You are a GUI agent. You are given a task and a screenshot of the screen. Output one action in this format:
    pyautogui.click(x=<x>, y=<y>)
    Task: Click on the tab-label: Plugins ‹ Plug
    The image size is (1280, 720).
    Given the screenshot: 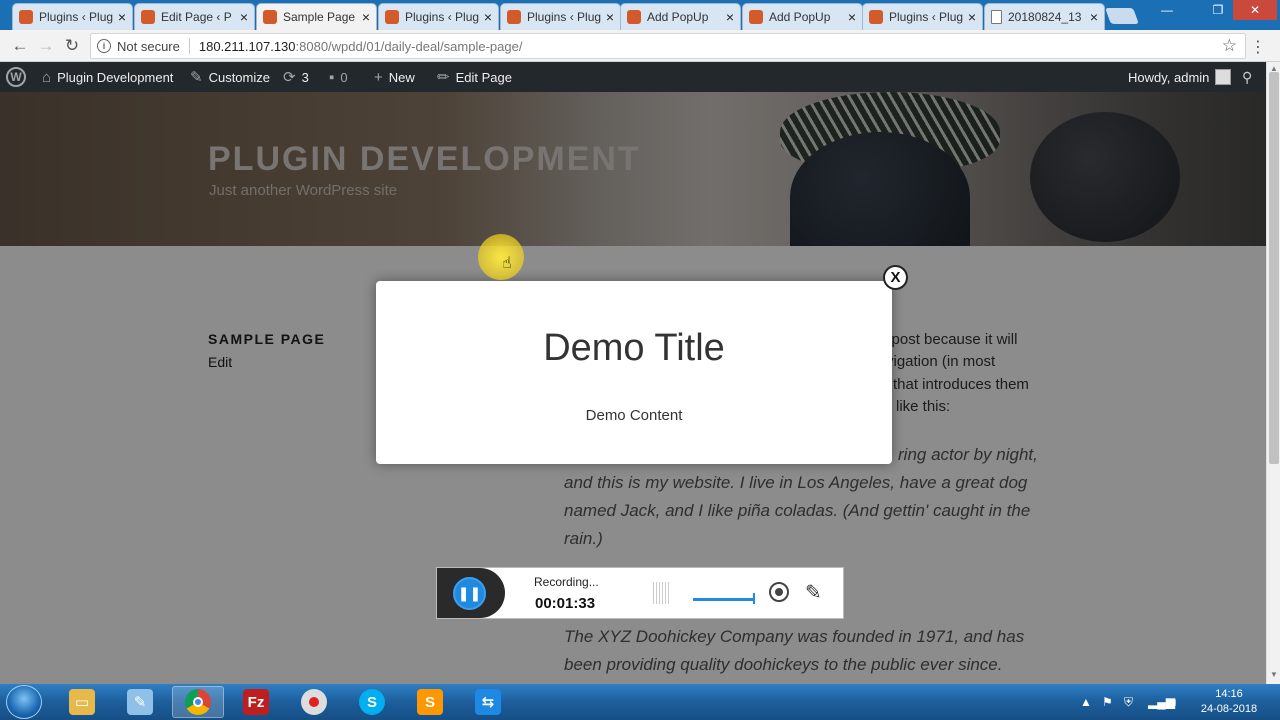 What is the action you would take?
    pyautogui.click(x=76, y=17)
    